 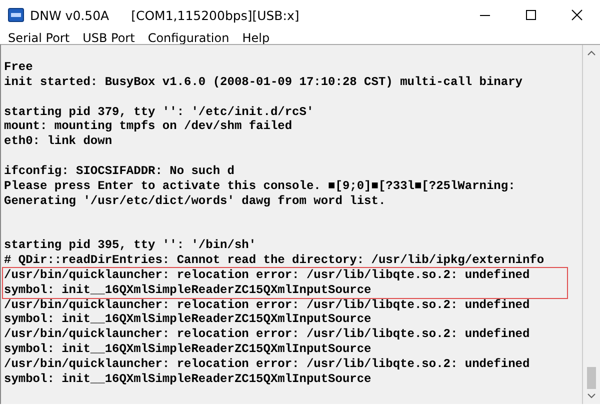 I want to click on scroll-down-icon, so click(x=591, y=396).